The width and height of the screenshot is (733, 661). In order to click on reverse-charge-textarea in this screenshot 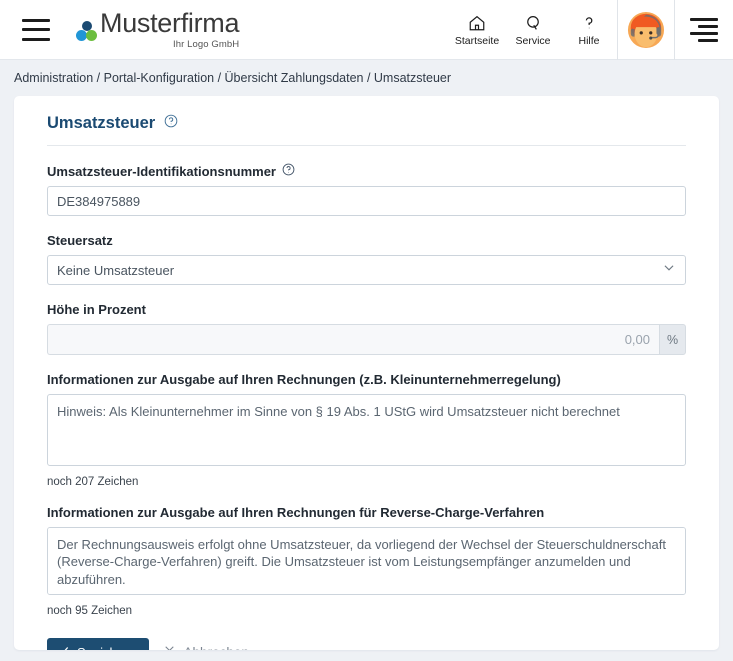, I will do `click(366, 561)`.